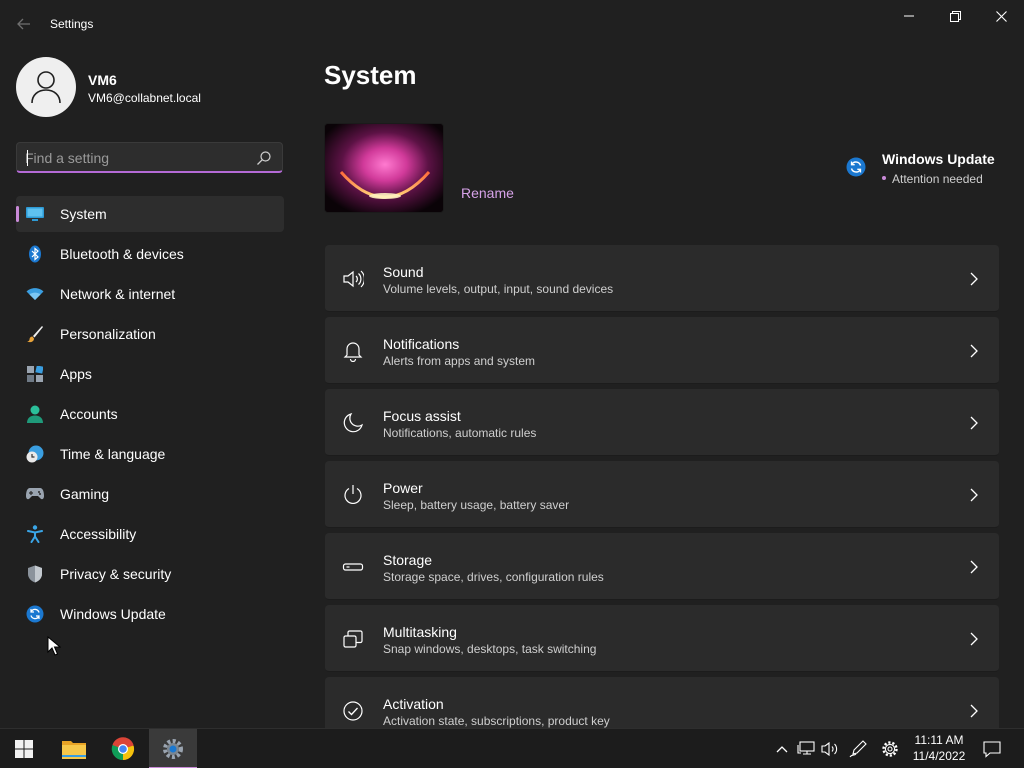 The image size is (1024, 768). What do you see at coordinates (353, 279) in the screenshot?
I see `speaker-icon` at bounding box center [353, 279].